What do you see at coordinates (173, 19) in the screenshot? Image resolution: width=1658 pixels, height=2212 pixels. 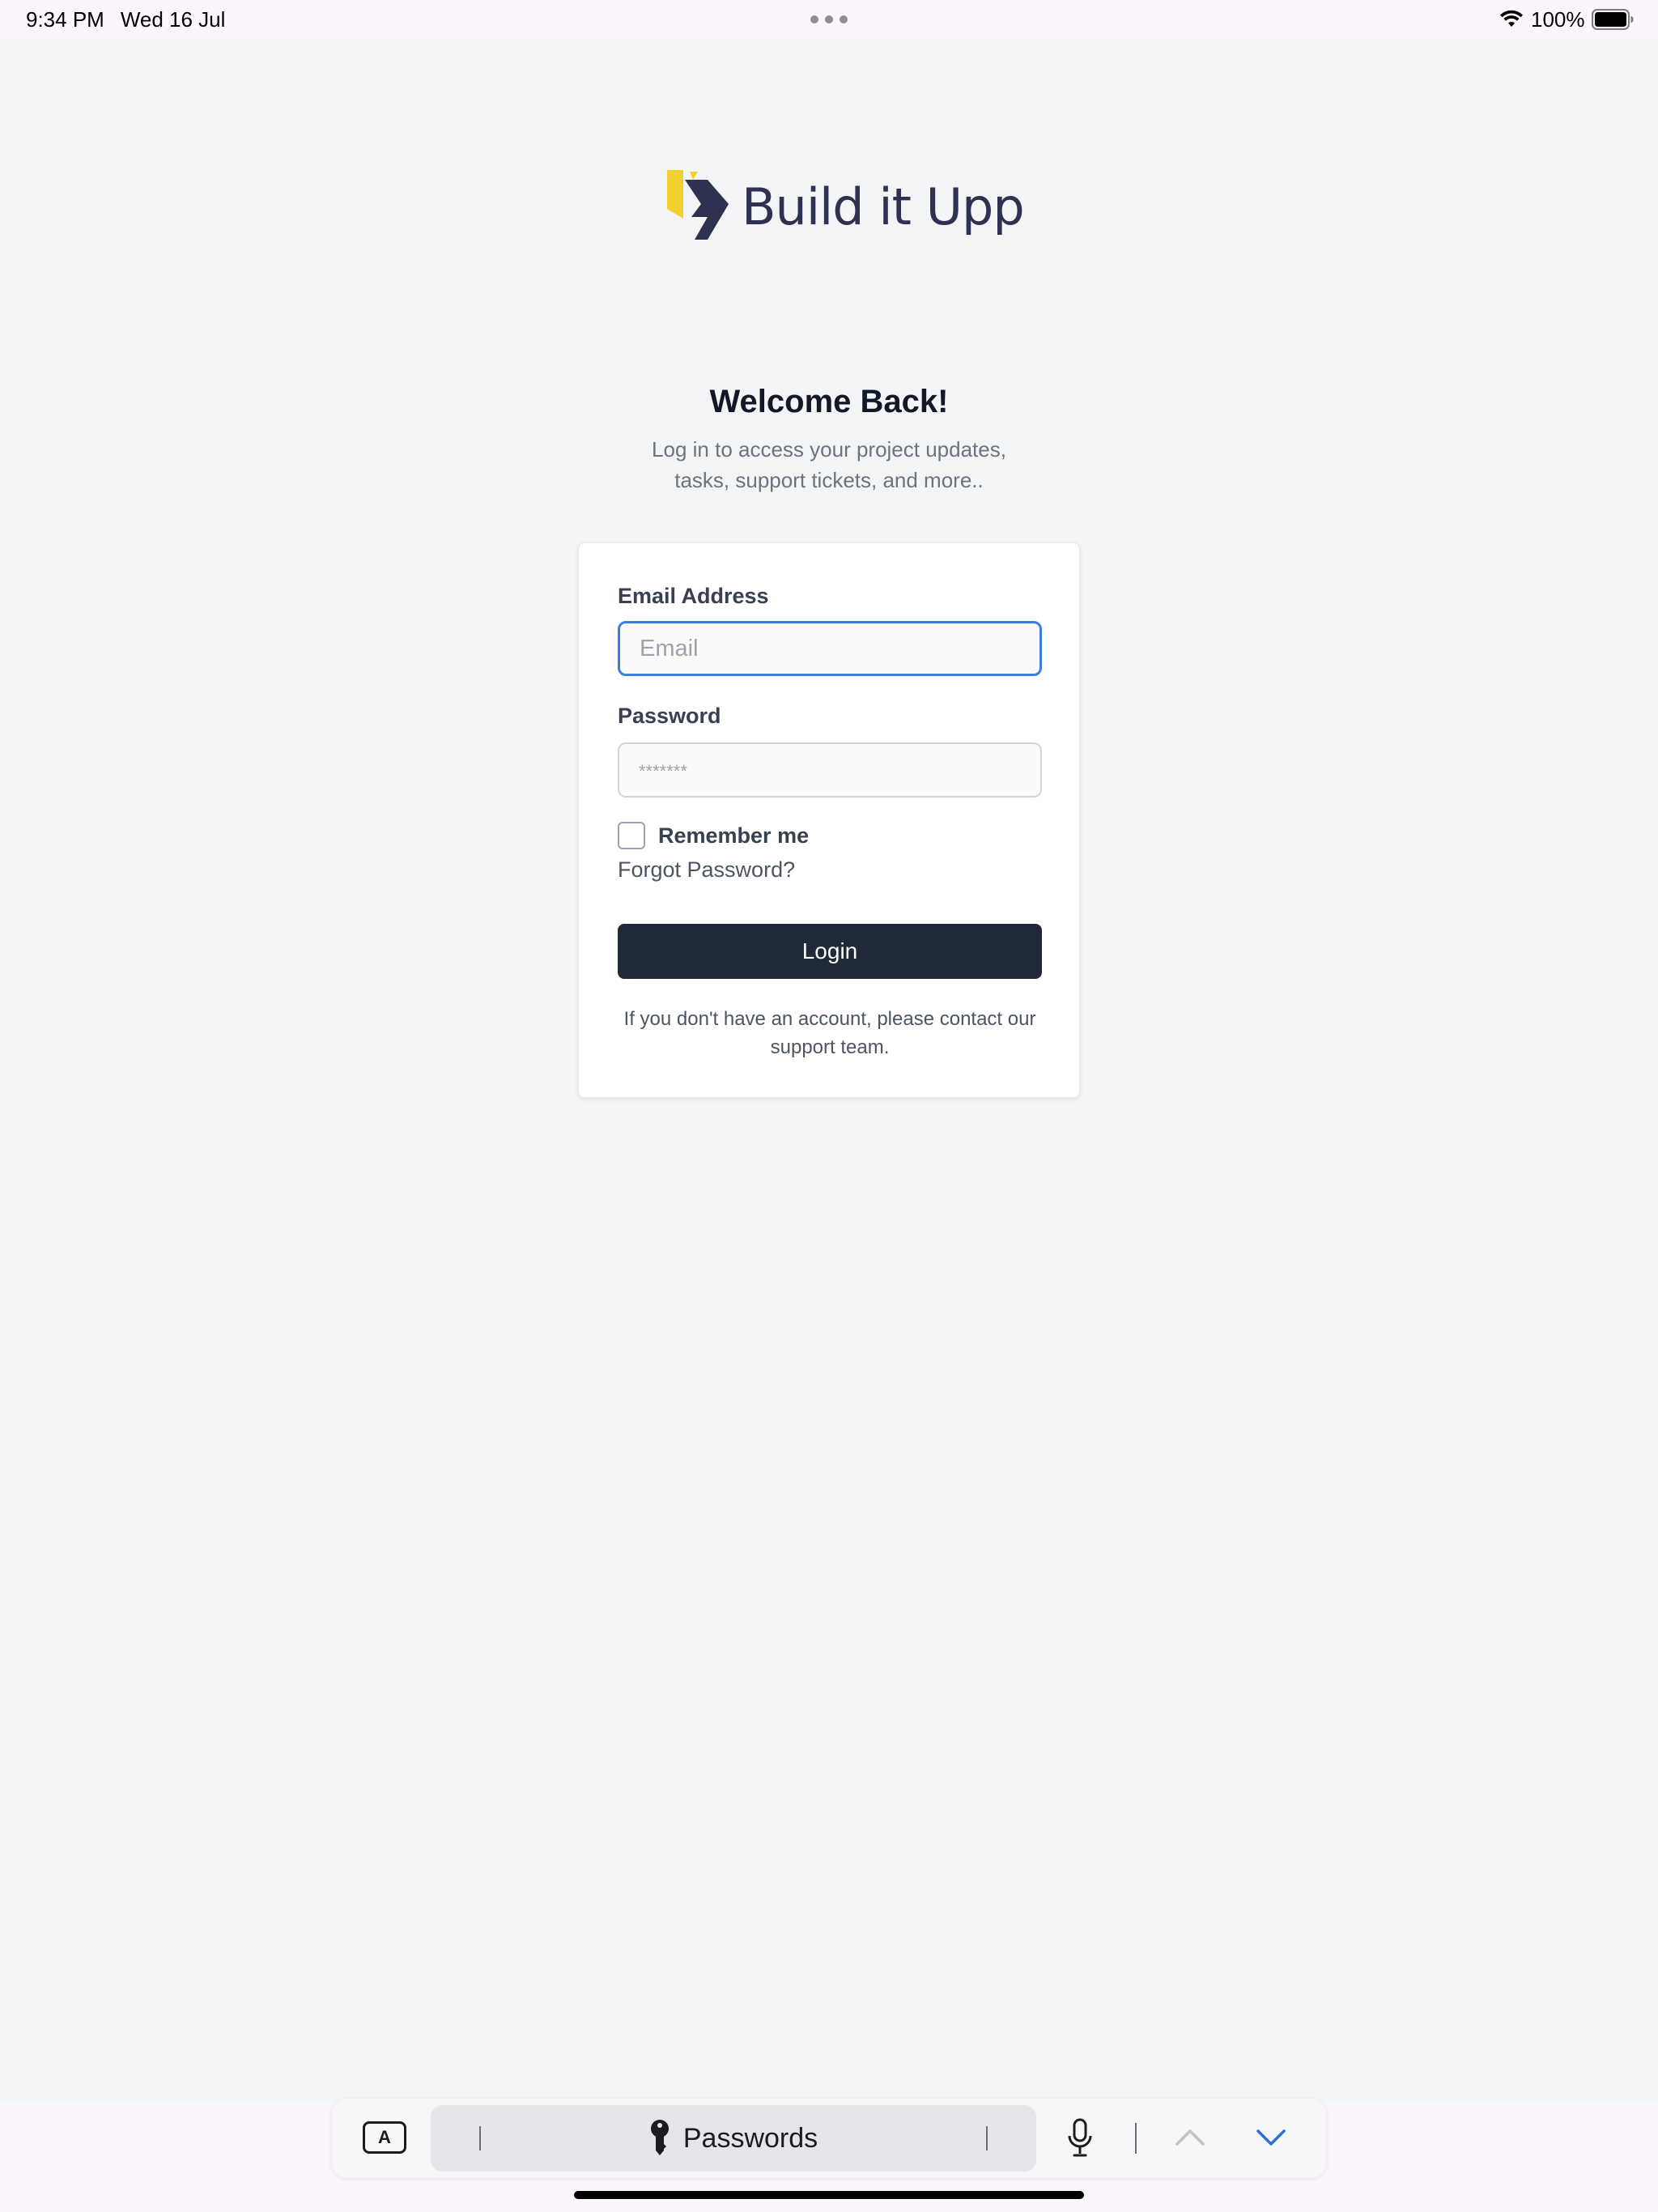 I see `status-date: Wed 16 Jul` at bounding box center [173, 19].